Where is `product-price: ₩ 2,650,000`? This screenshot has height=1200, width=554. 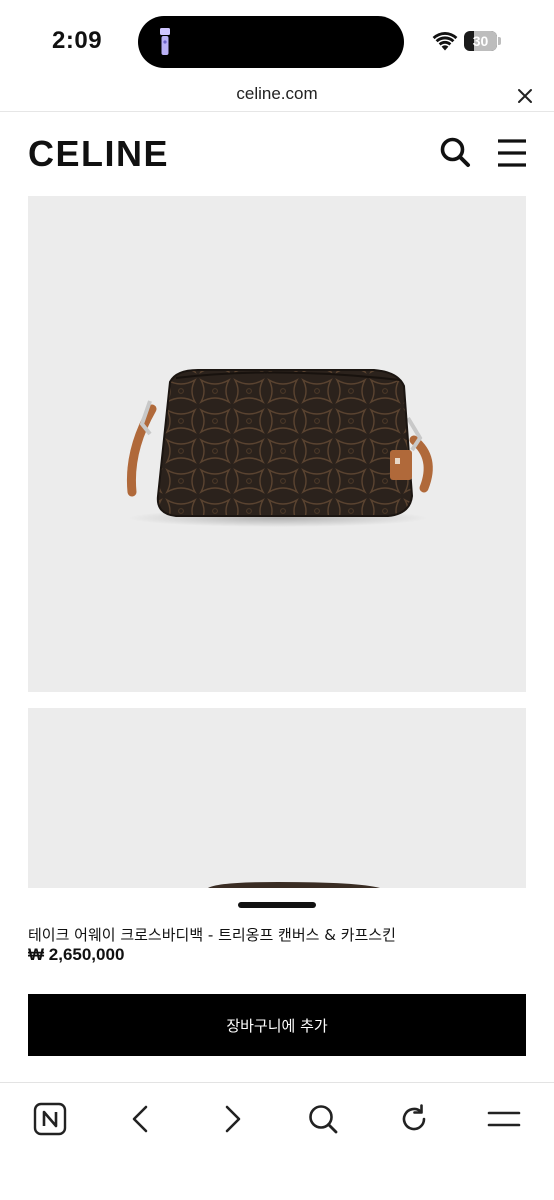
product-price: ₩ 2,650,000 is located at coordinates (76, 954).